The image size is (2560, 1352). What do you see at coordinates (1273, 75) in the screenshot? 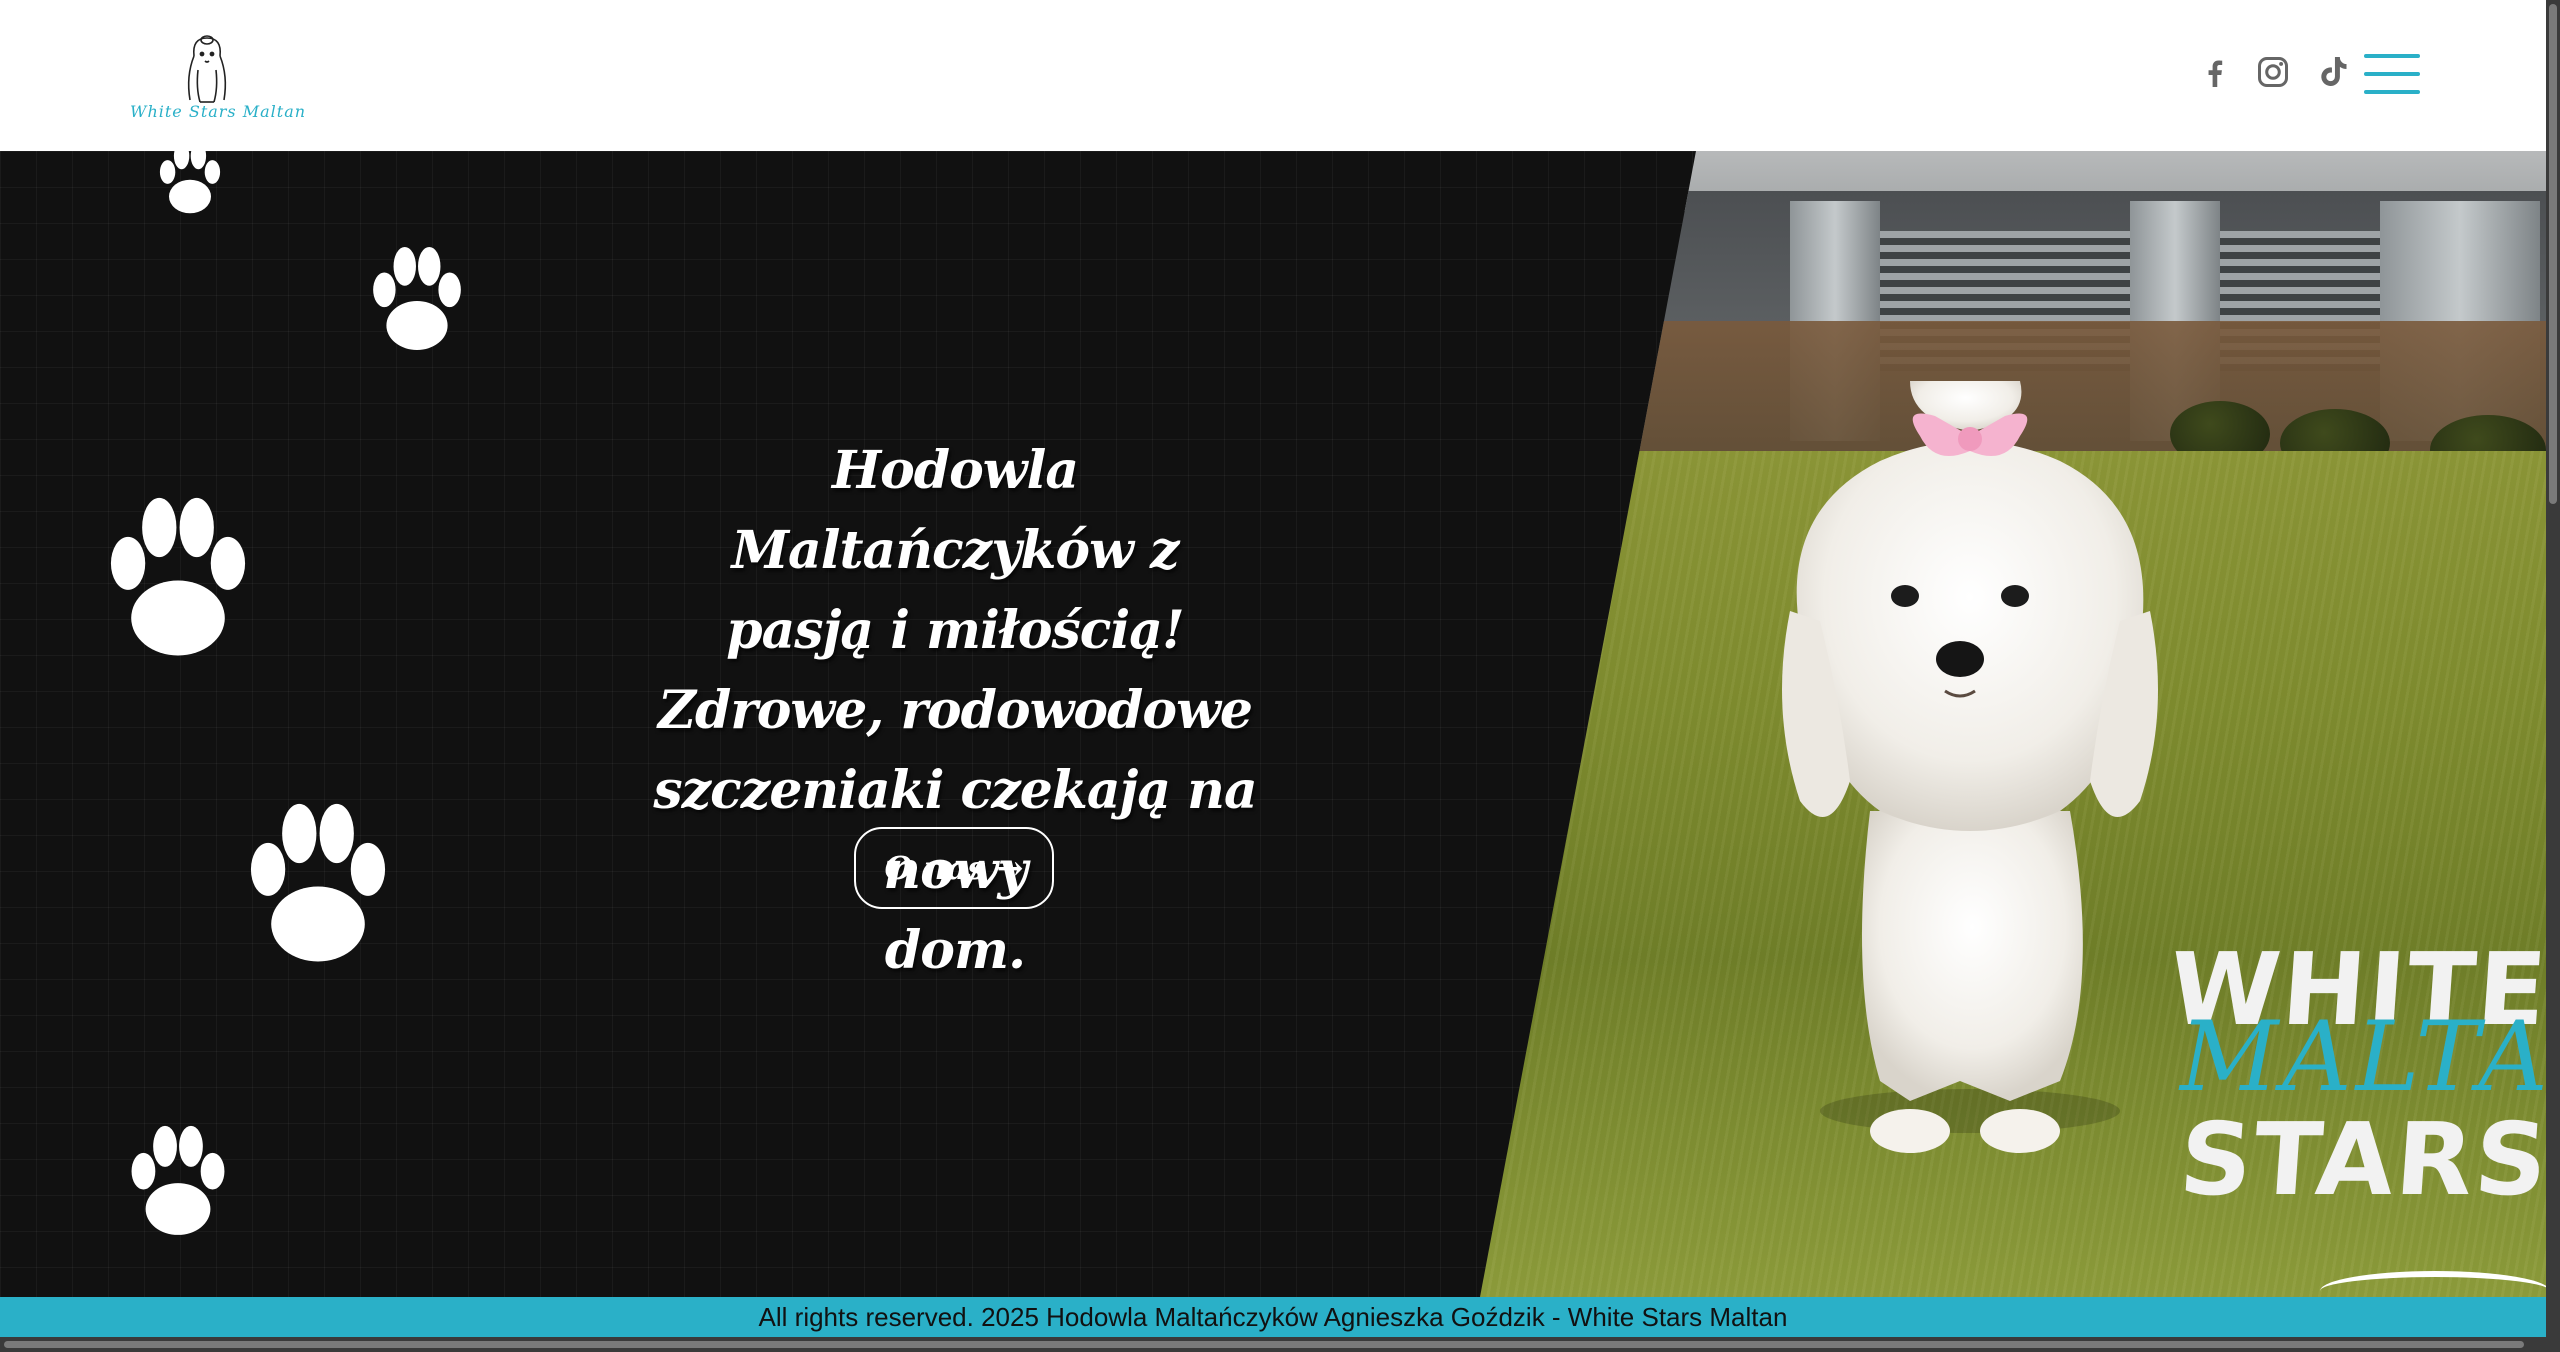
I see `site-header: White Stars Maltan` at bounding box center [1273, 75].